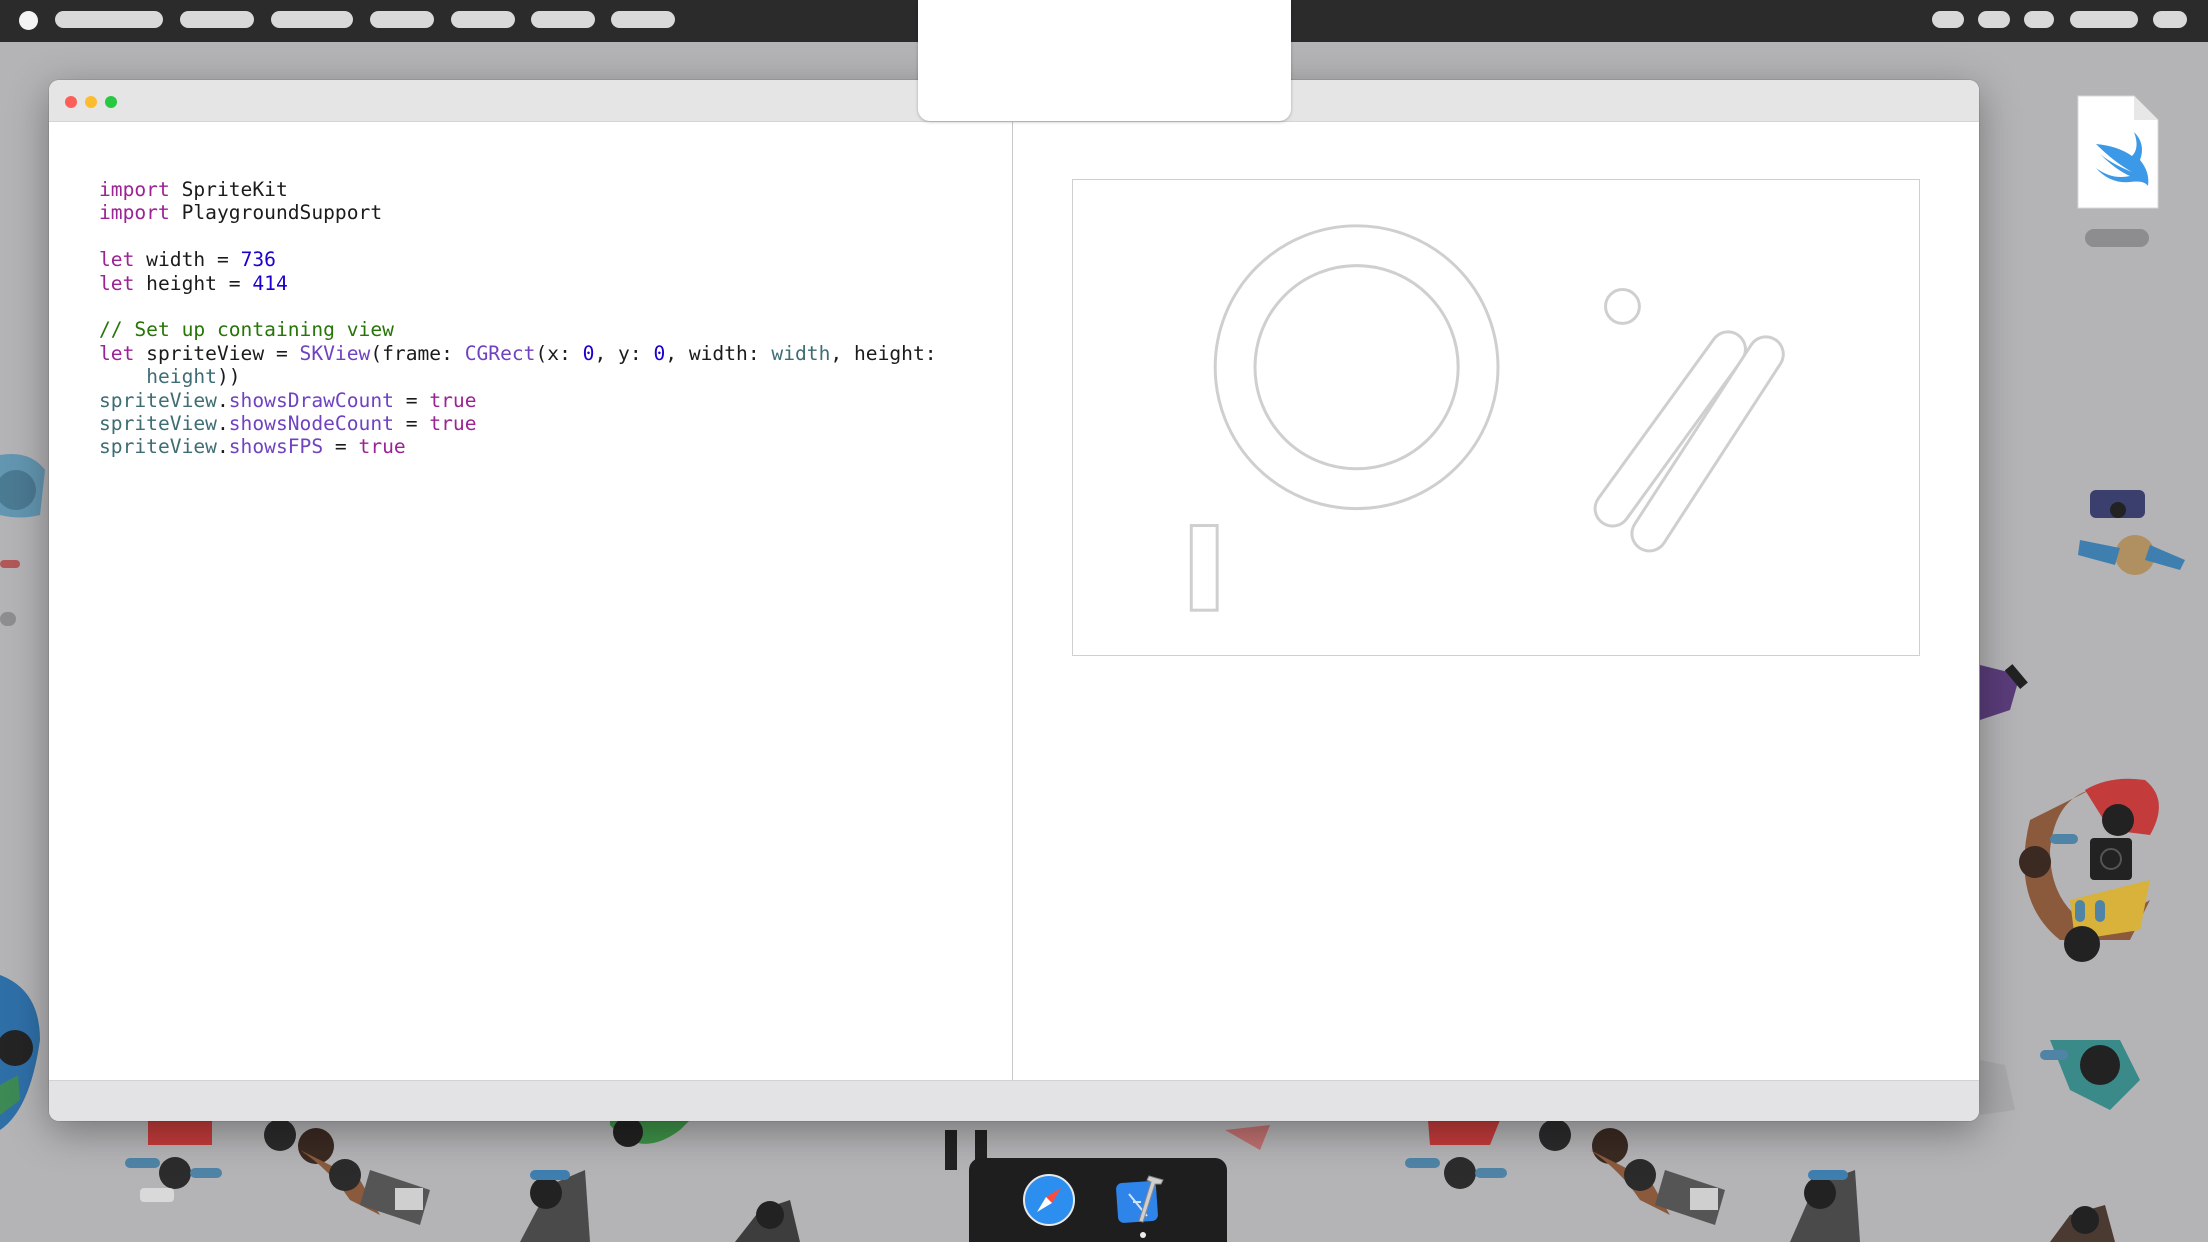 The width and height of the screenshot is (2208, 1242). What do you see at coordinates (518, 423) in the screenshot?
I see `code-line: spriteView.showsNodeCount = true` at bounding box center [518, 423].